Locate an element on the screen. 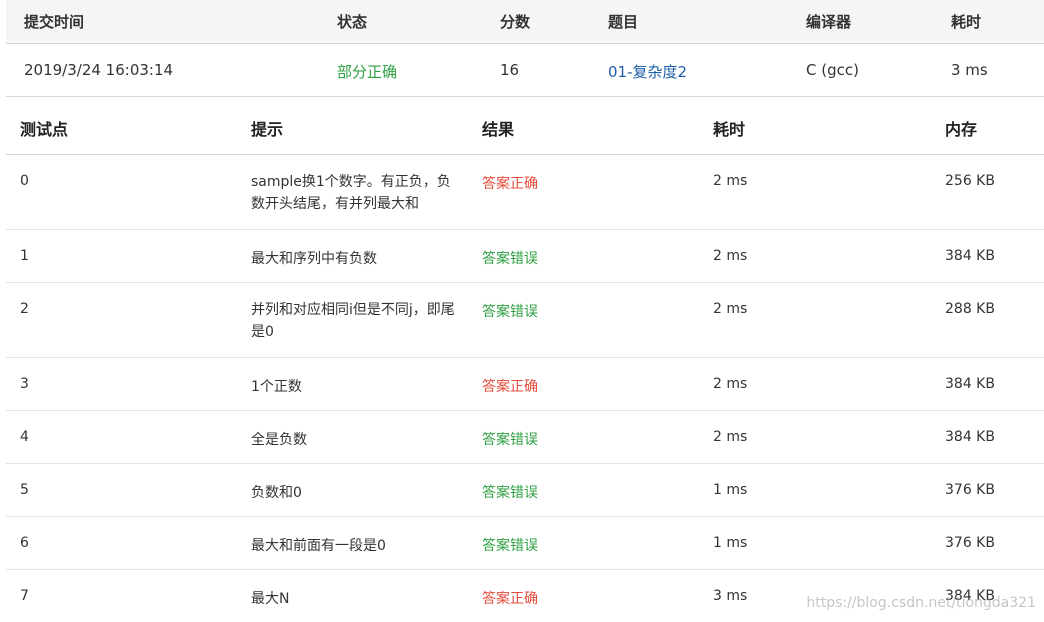 Image resolution: width=1044 pixels, height=622 pixels. table-row: 1 最大和序列中有负数 答案错误 2 ms 384 KB is located at coordinates (525, 256).